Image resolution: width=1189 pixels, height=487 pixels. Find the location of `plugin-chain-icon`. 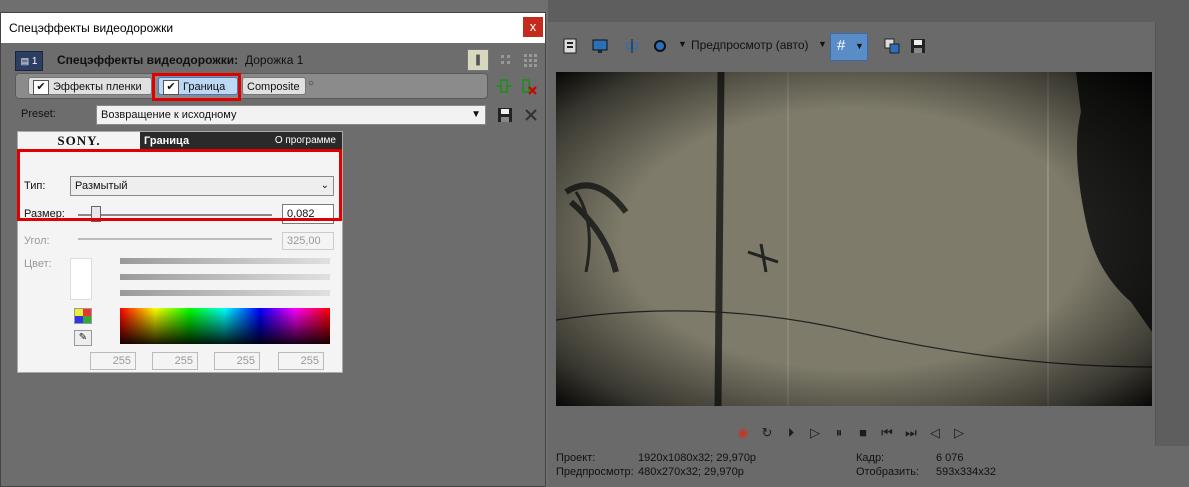

plugin-chain-icon is located at coordinates (504, 86).